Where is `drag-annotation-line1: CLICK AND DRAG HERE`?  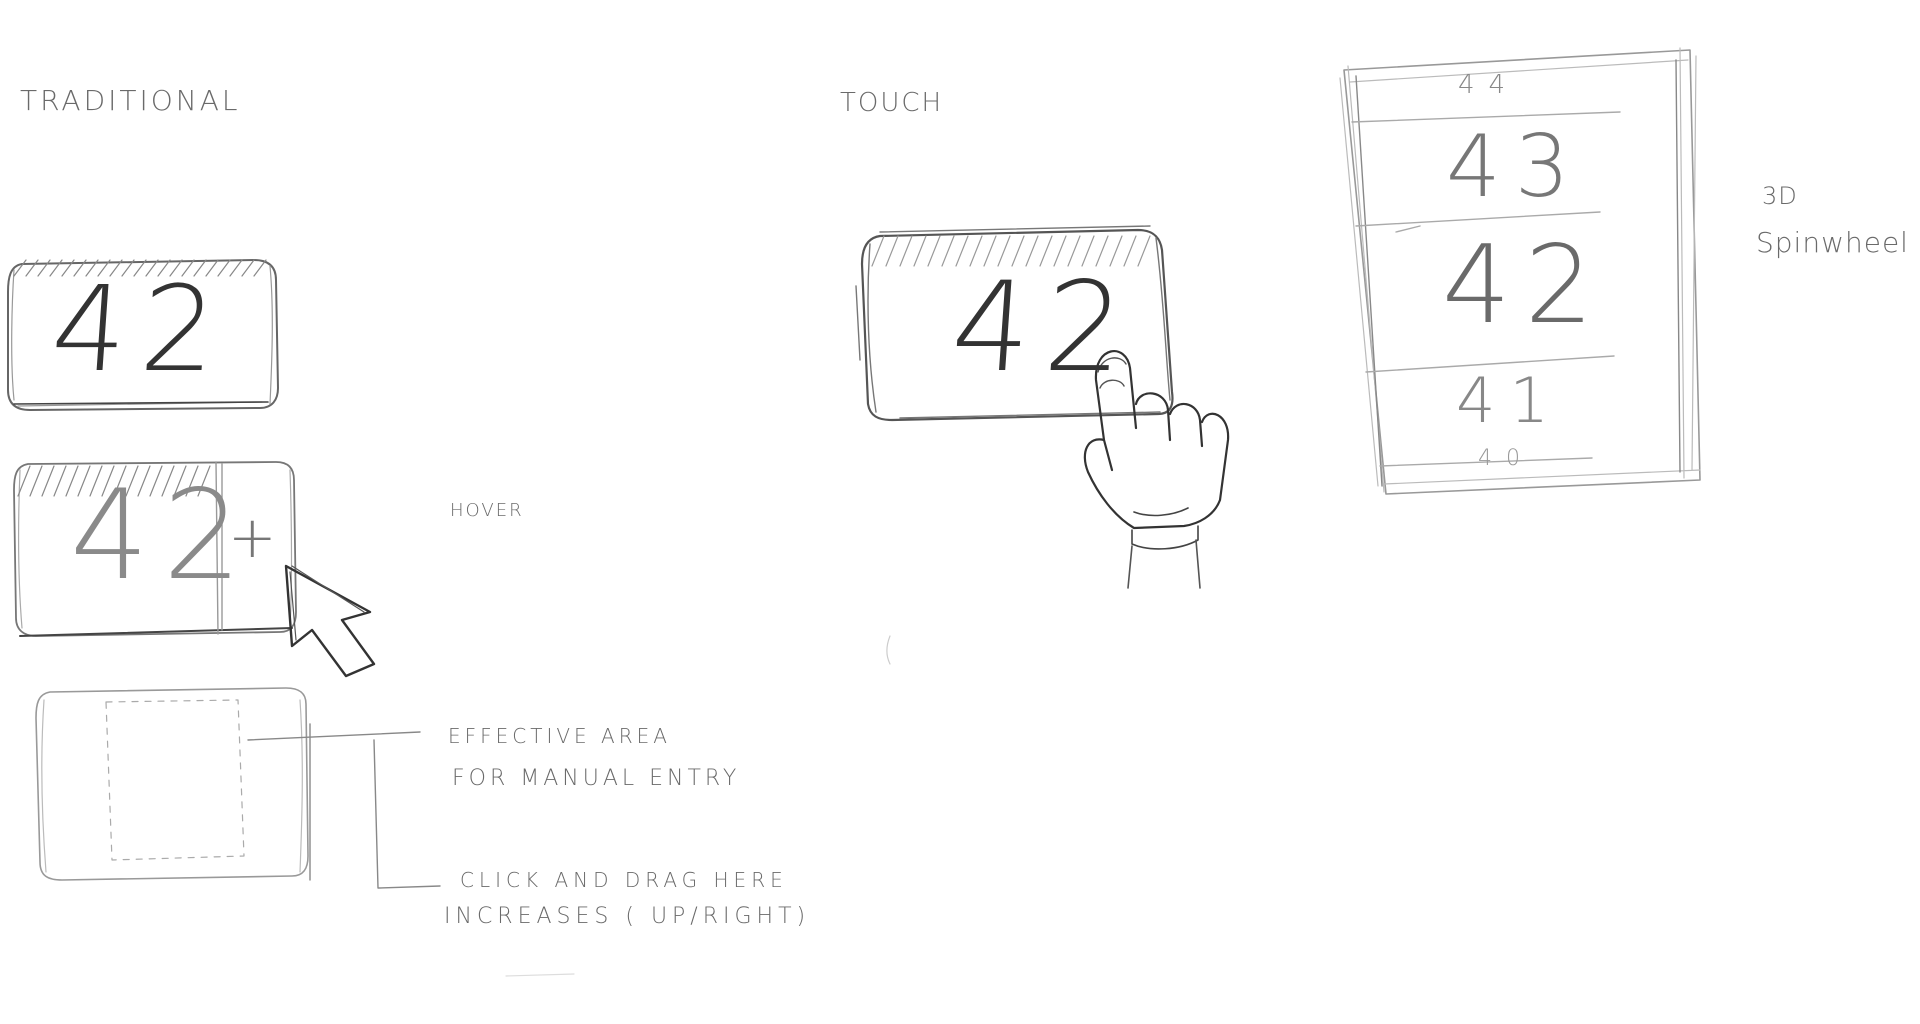
drag-annotation-line1: CLICK AND DRAG HERE is located at coordinates (624, 880).